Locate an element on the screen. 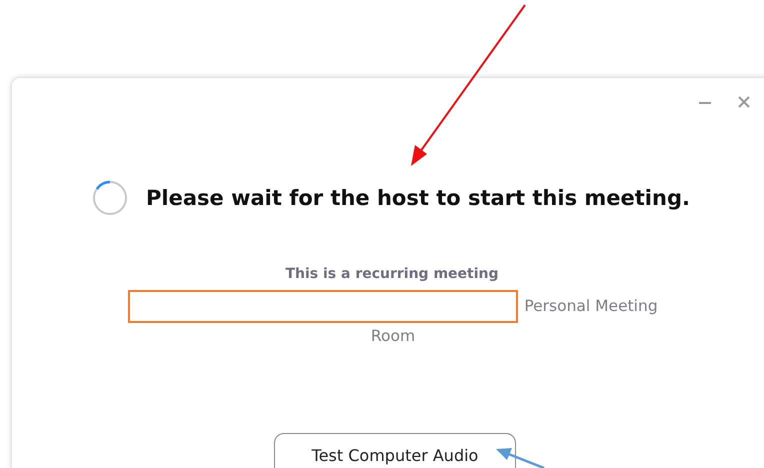 This screenshot has width=764, height=468. spinner-icon is located at coordinates (110, 198).